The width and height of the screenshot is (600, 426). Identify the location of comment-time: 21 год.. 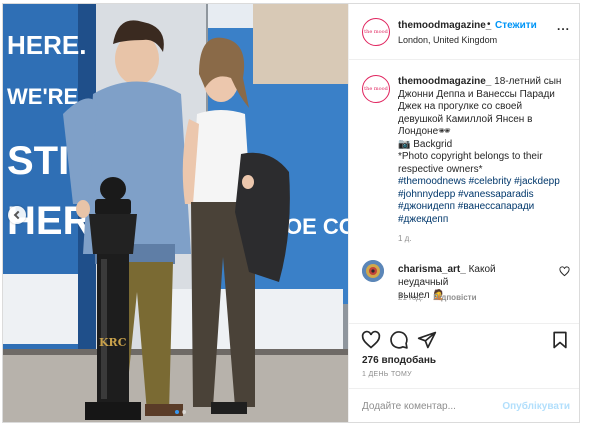
(411, 297).